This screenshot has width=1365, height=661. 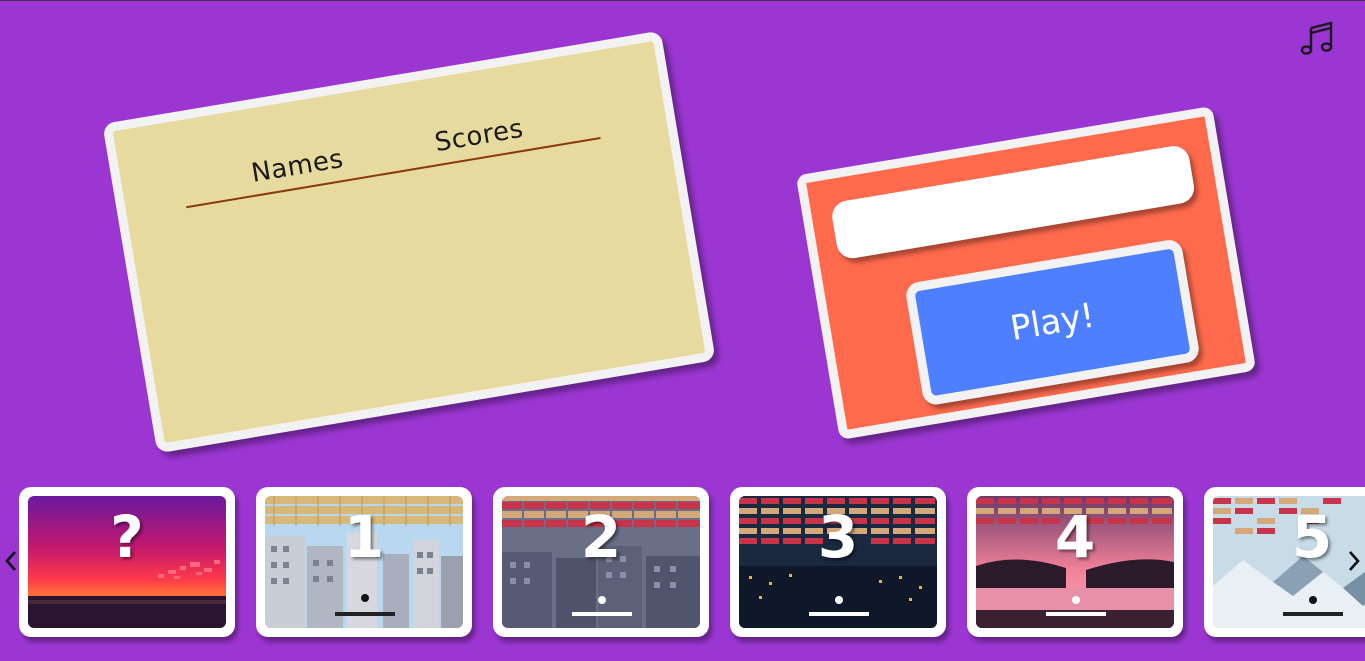 I want to click on level-thumbnail: 2, so click(x=601, y=562).